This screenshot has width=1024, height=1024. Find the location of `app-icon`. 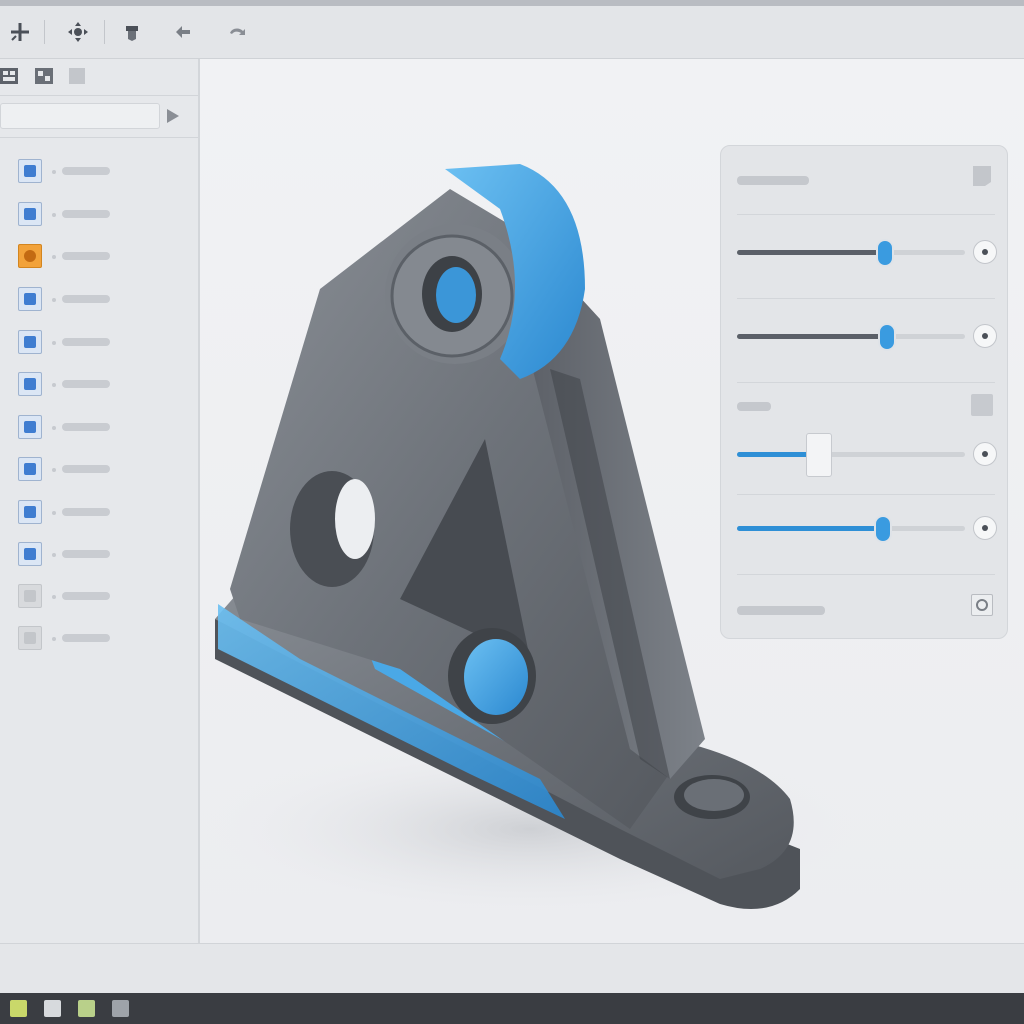

app-icon is located at coordinates (18, 1008).